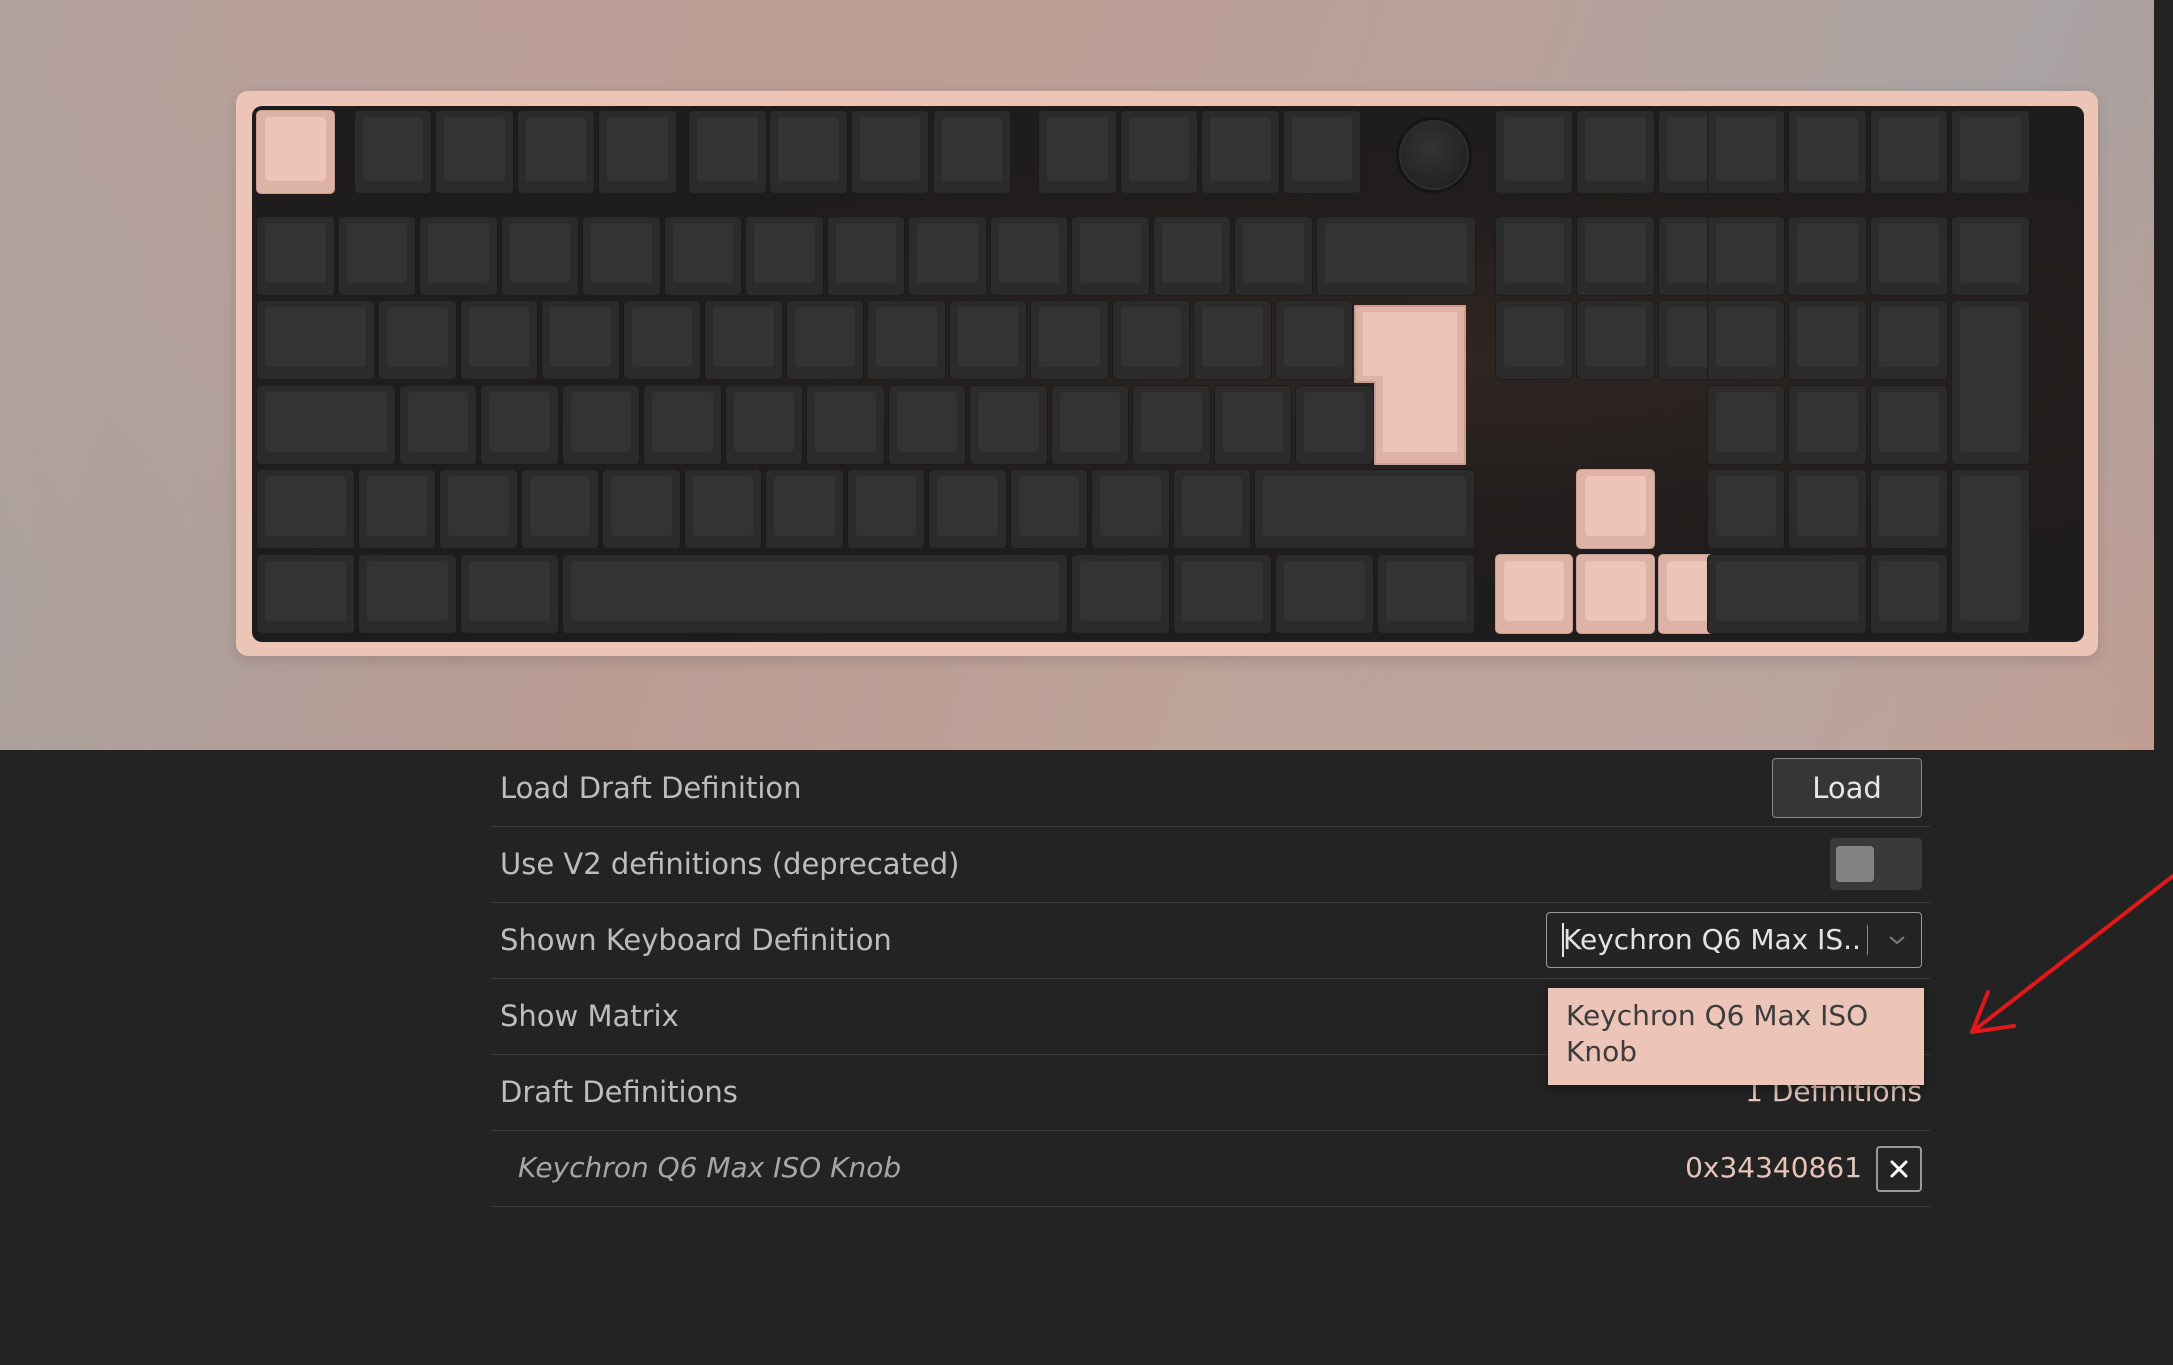 The image size is (2173, 1365). Describe the element at coordinates (1897, 940) in the screenshot. I see `chevron-down-icon` at that location.